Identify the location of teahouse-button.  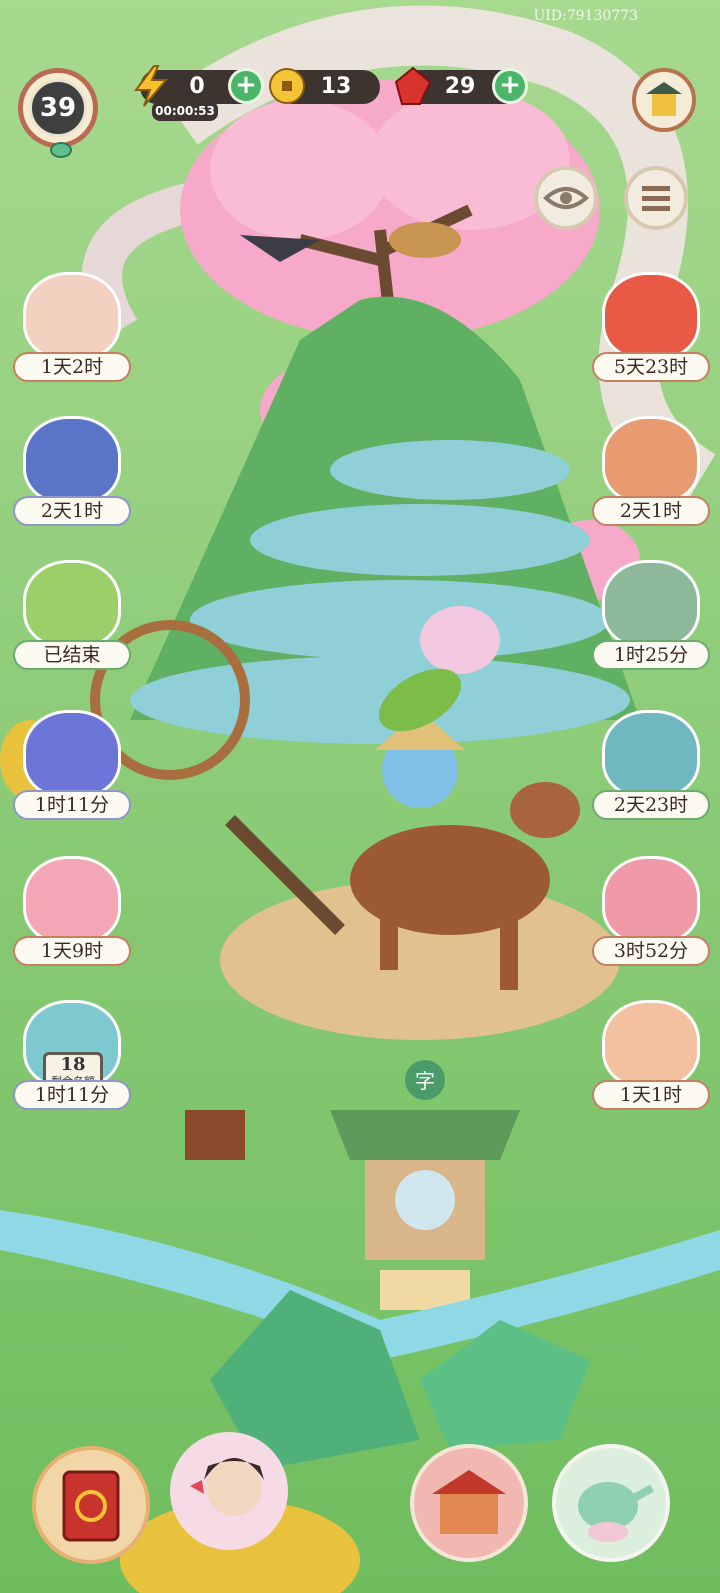
(611, 1503).